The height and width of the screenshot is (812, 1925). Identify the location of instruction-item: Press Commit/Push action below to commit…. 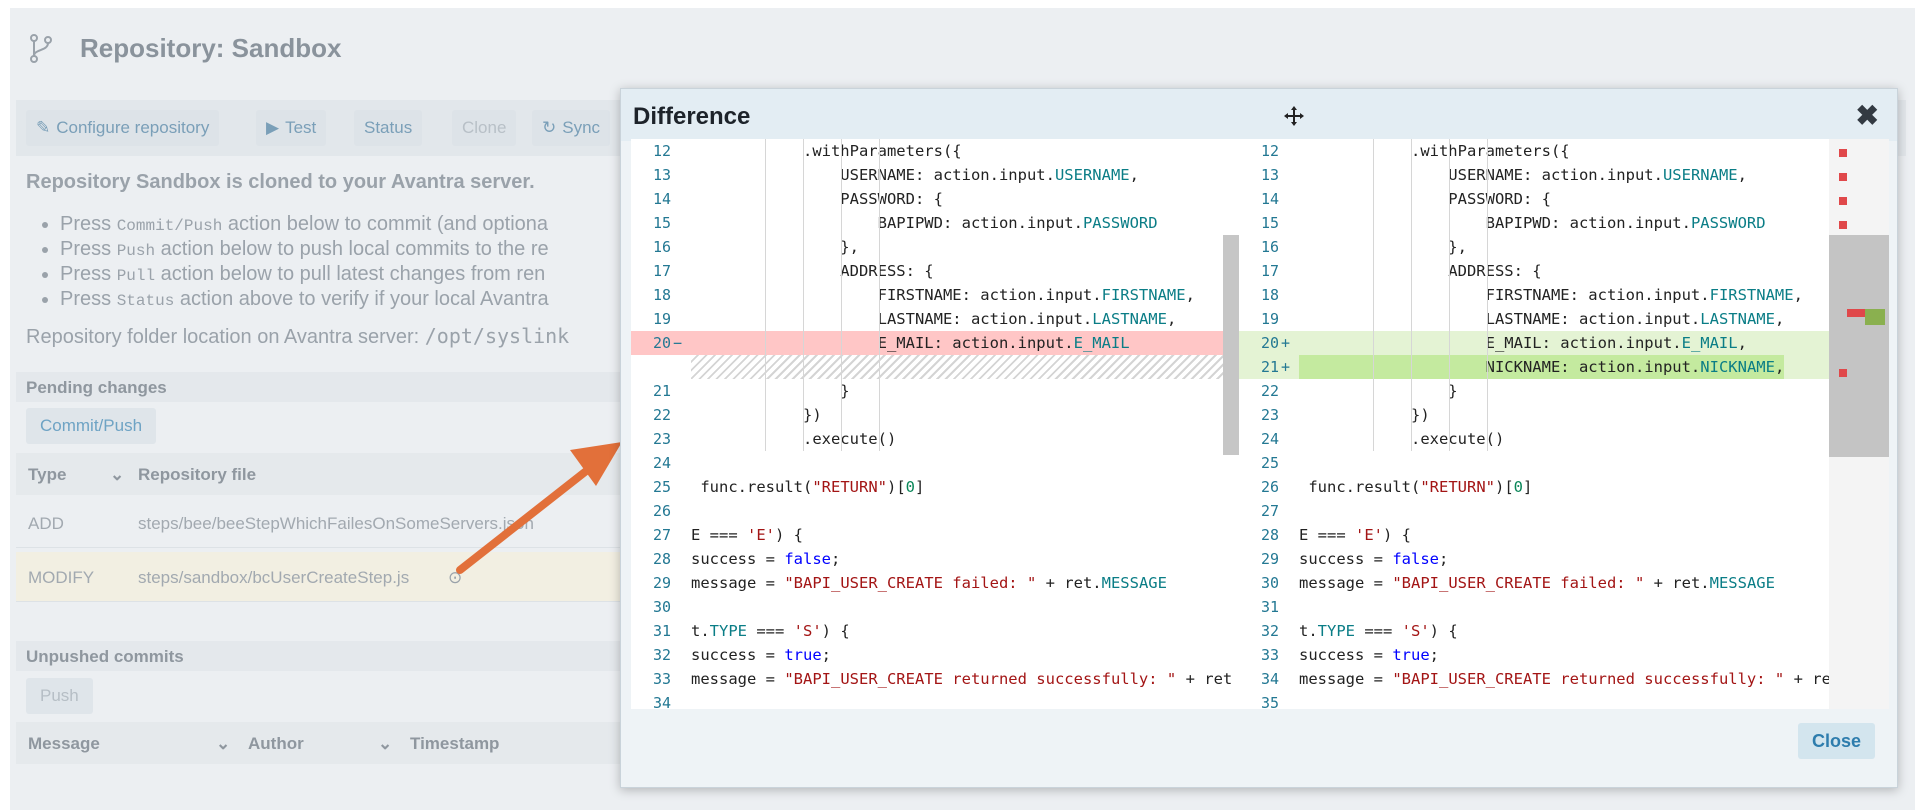
(304, 225).